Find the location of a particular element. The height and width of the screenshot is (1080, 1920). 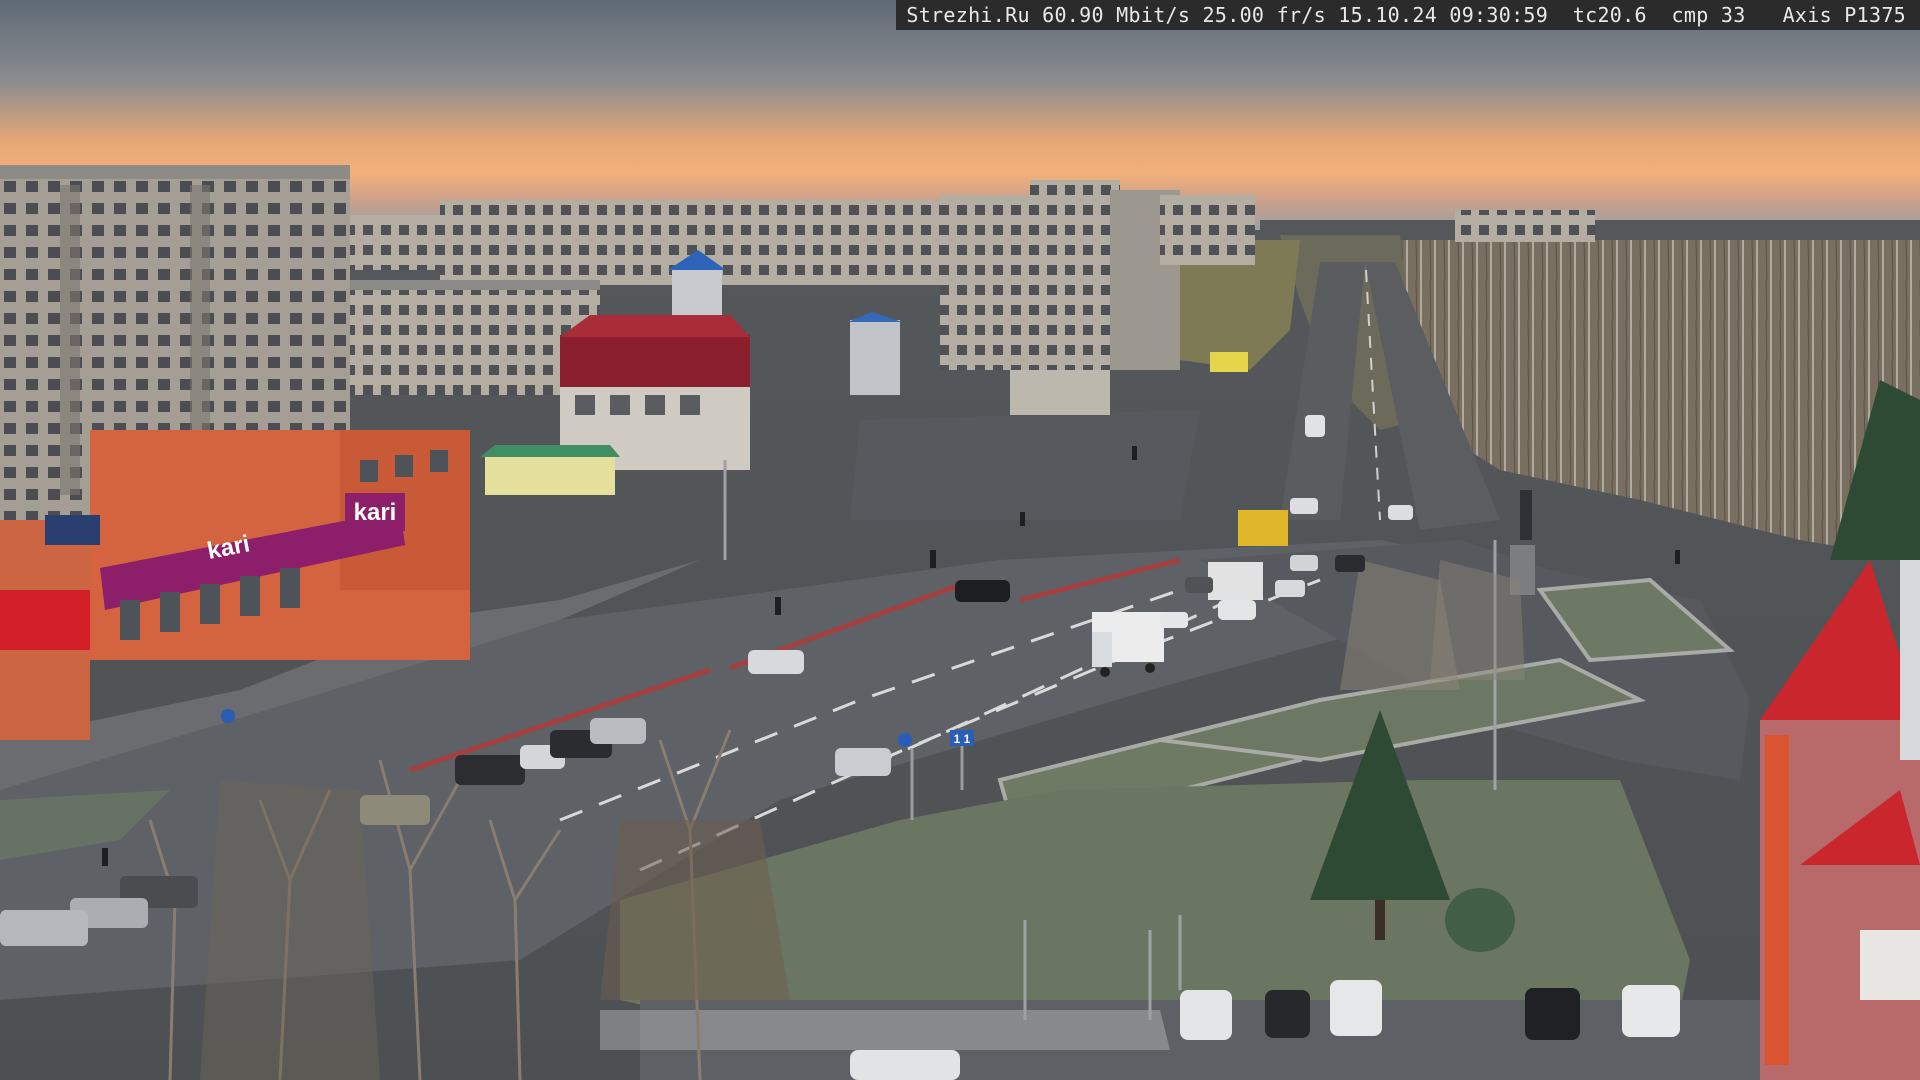

central-plaza is located at coordinates (1025, 465).